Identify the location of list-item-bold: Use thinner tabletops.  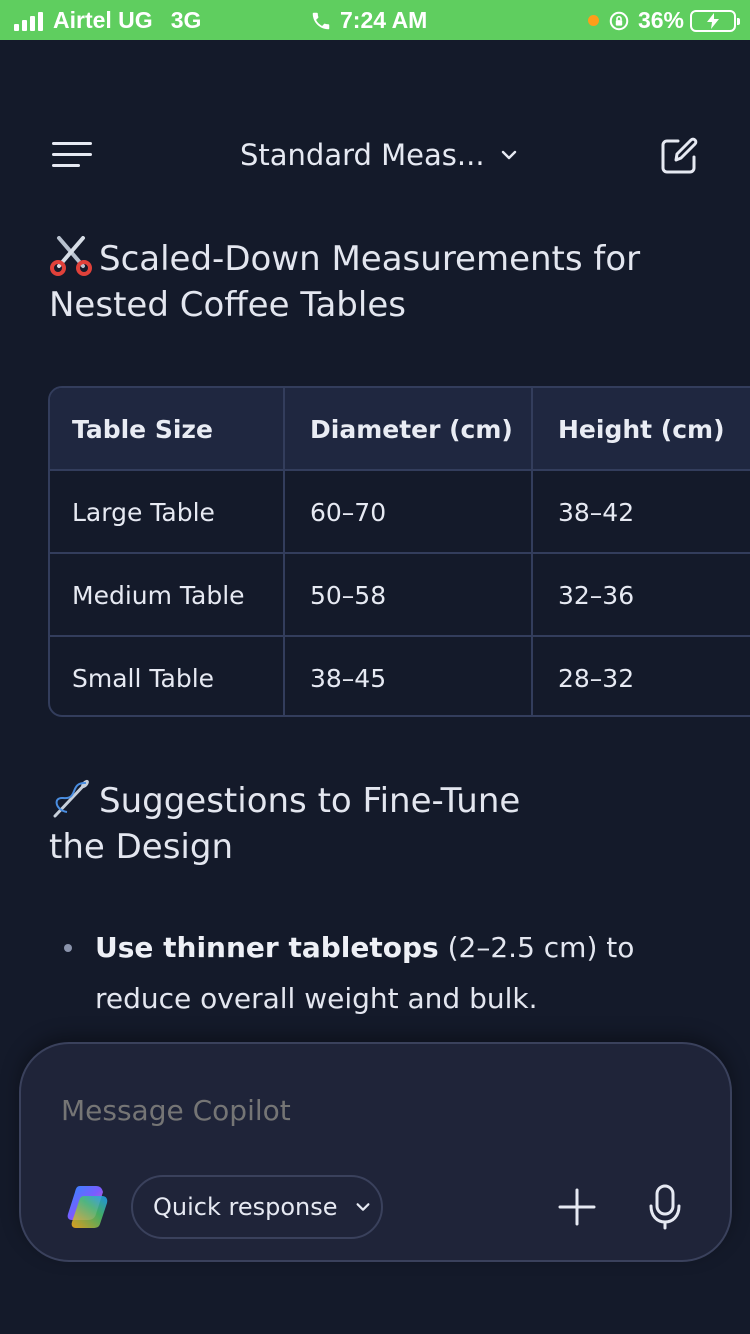
(267, 947).